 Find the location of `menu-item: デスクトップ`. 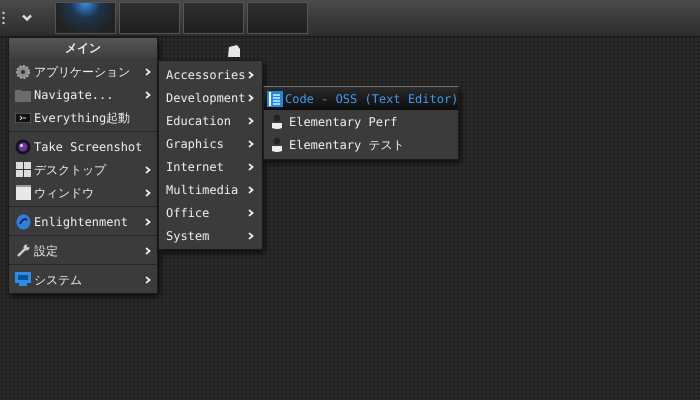

menu-item: デスクトップ is located at coordinates (83, 169).